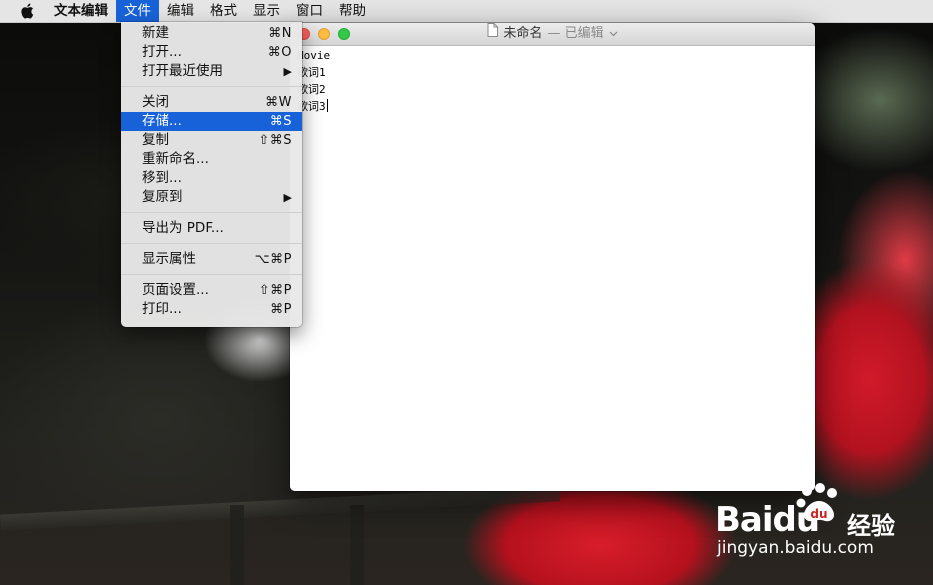 The height and width of the screenshot is (585, 933). Describe the element at coordinates (795, 548) in the screenshot. I see `watermark-url: jingyan.baidu.com` at that location.